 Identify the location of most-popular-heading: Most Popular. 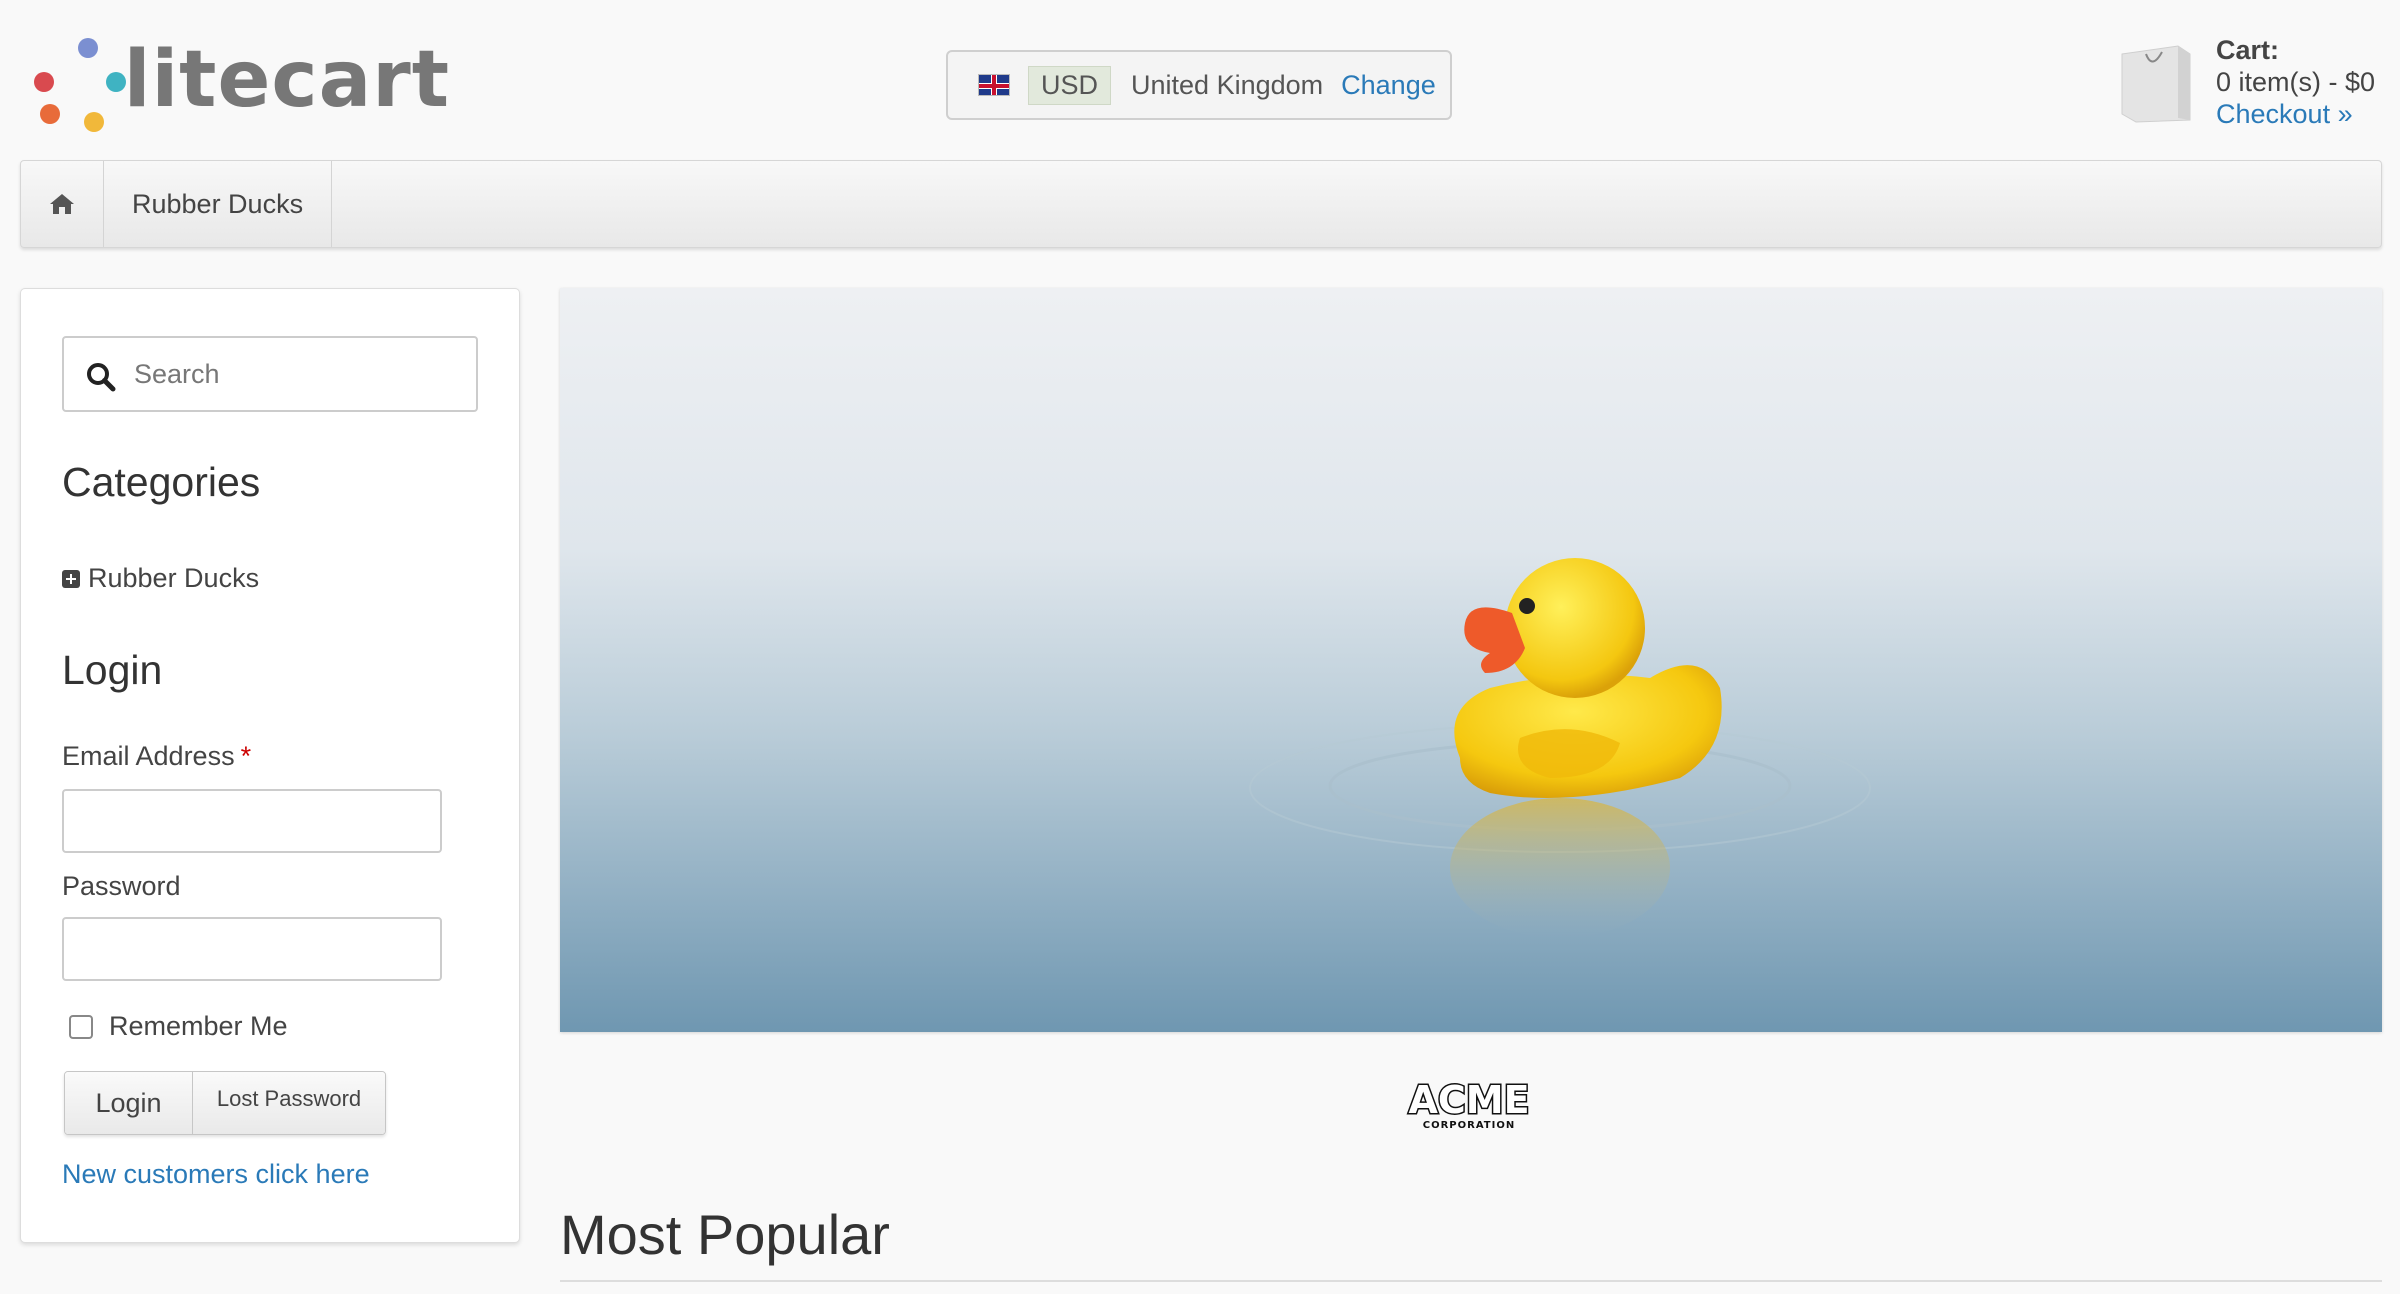
(725, 1234).